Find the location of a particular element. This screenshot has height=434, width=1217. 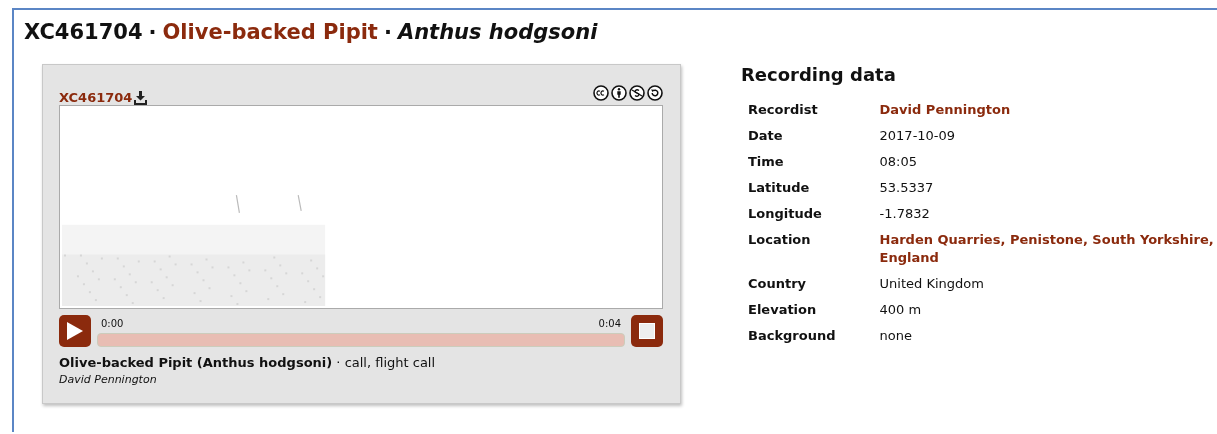

field-label: Location is located at coordinates (814, 253).